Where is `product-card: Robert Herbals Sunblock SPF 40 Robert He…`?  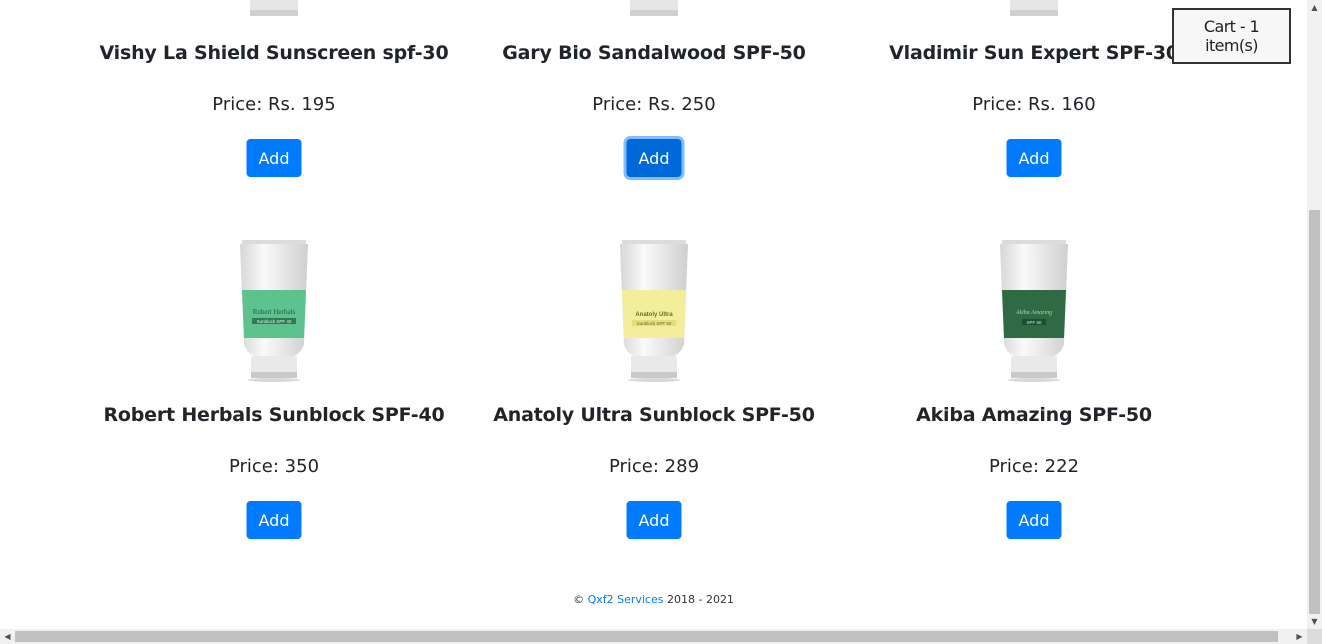 product-card: Robert Herbals Sunblock SPF 40 Robert He… is located at coordinates (274, 392).